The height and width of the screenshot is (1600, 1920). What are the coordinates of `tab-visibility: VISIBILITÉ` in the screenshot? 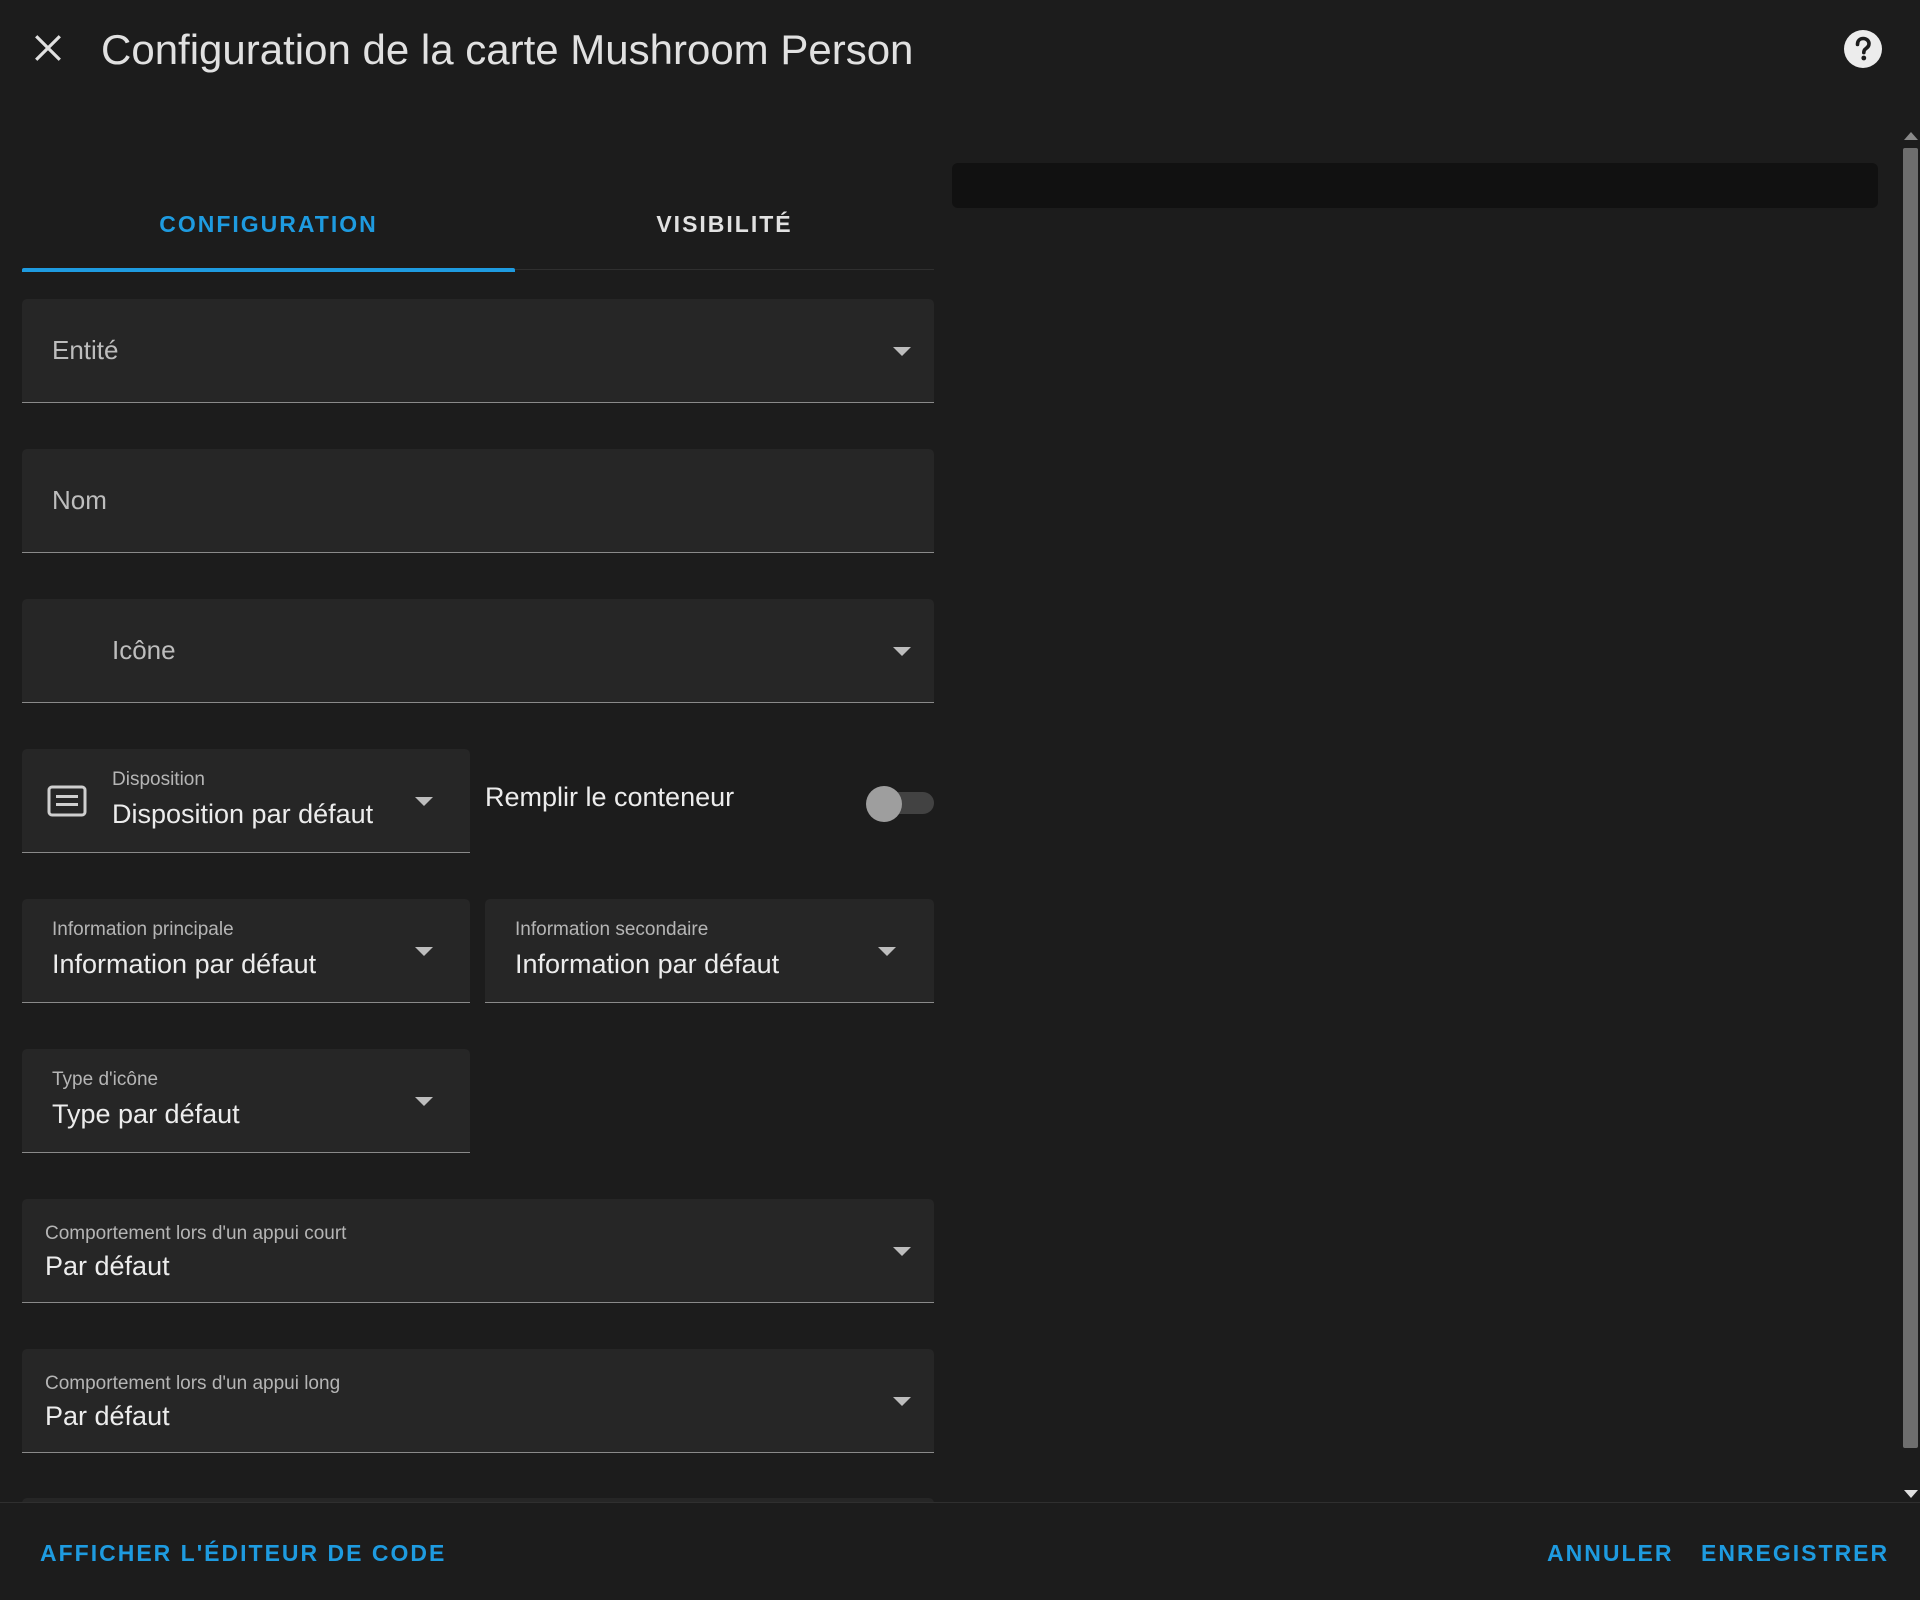 It's located at (724, 224).